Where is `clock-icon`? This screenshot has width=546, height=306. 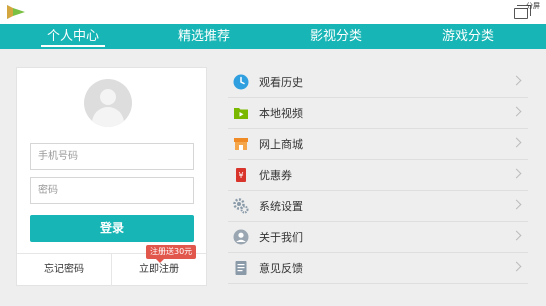 clock-icon is located at coordinates (241, 82).